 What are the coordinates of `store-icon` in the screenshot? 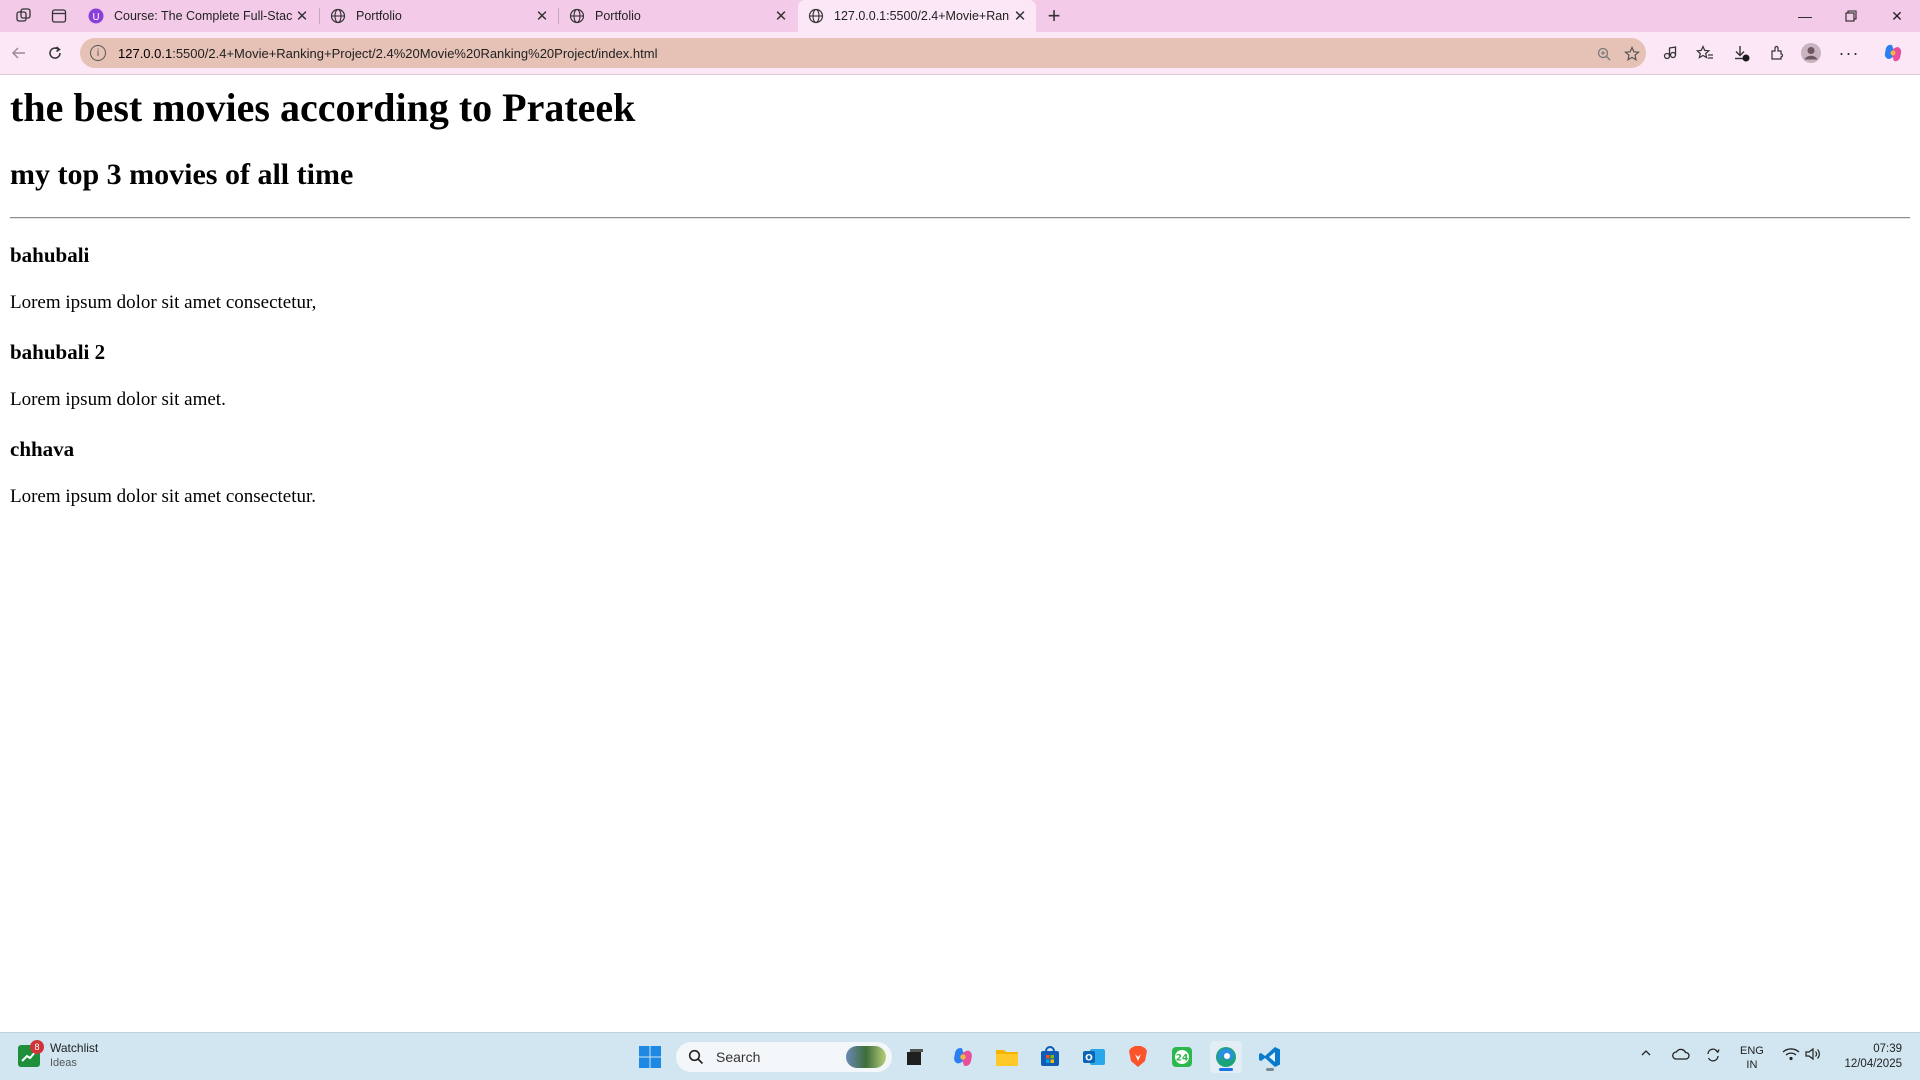 It's located at (1050, 1057).